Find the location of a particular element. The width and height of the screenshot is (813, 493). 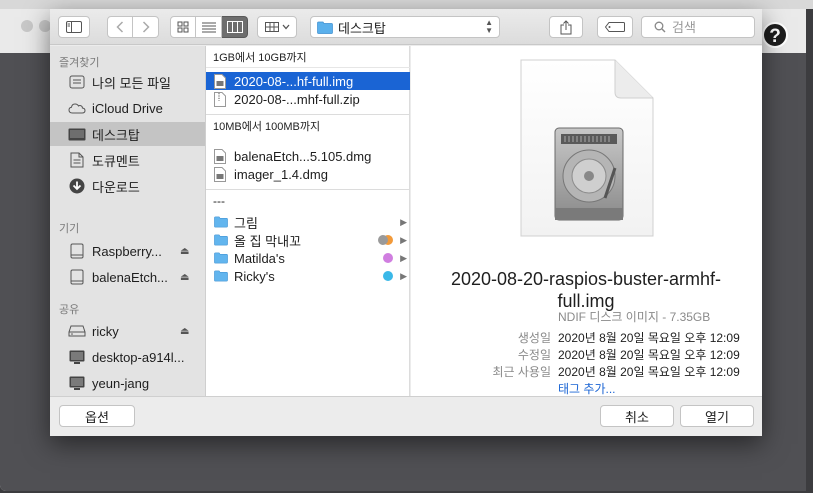

search-input is located at coordinates (712, 27).